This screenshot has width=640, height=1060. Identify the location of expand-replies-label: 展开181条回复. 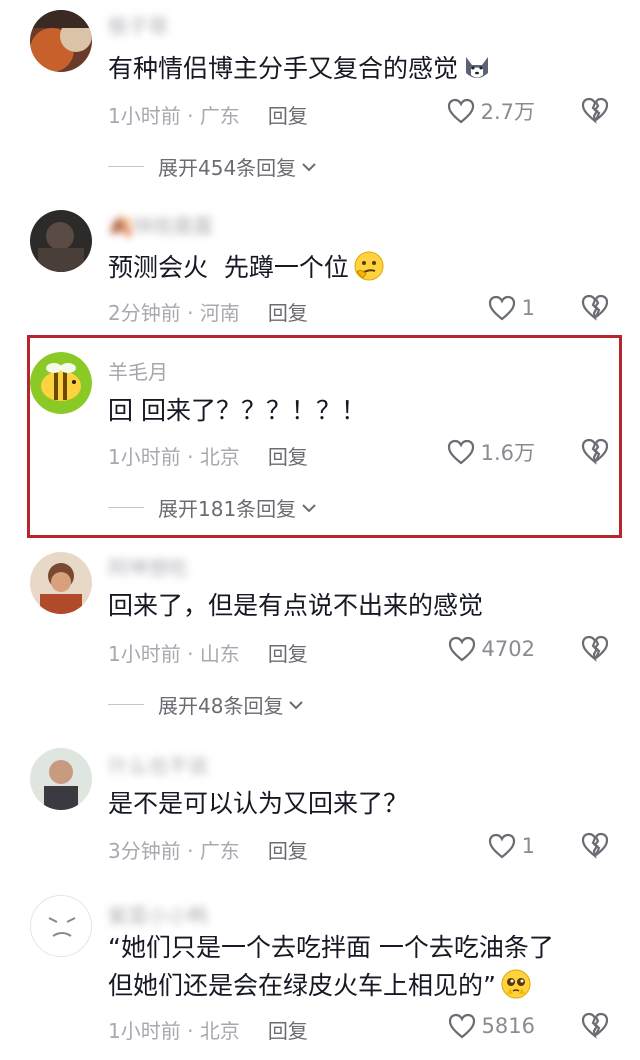
(227, 509).